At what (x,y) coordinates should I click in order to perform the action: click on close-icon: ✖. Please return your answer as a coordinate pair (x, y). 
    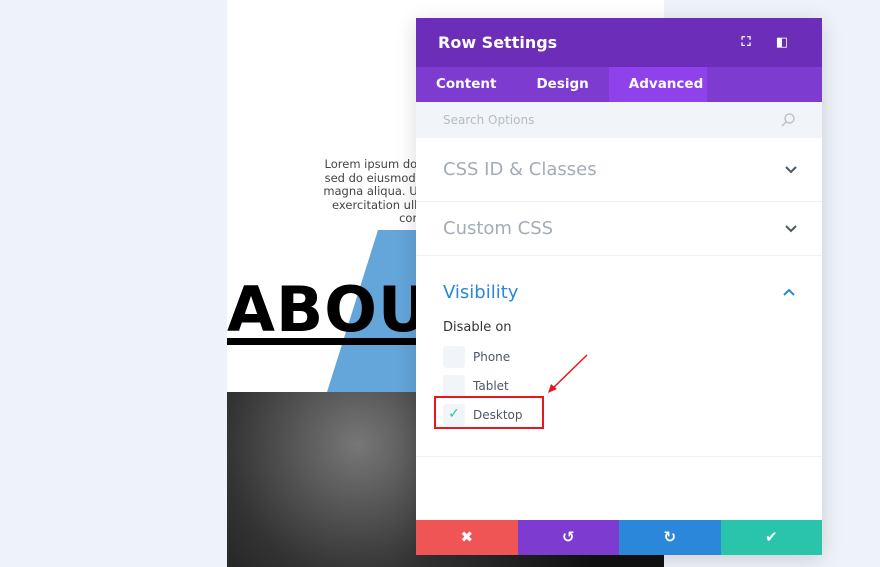
    Looking at the image, I should click on (467, 537).